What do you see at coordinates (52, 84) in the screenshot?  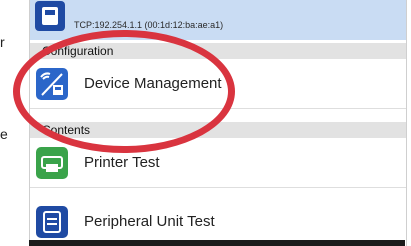 I see `device-management-icon` at bounding box center [52, 84].